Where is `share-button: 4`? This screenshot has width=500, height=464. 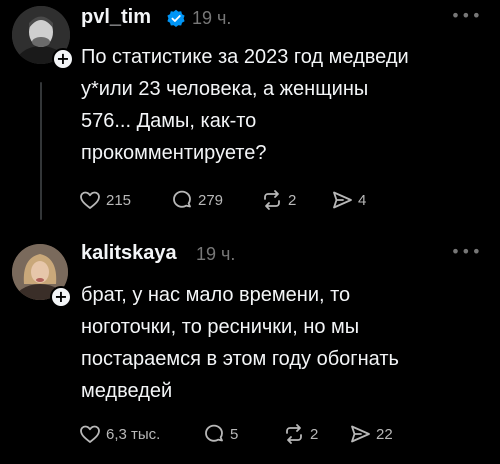
share-button: 4 is located at coordinates (348, 200).